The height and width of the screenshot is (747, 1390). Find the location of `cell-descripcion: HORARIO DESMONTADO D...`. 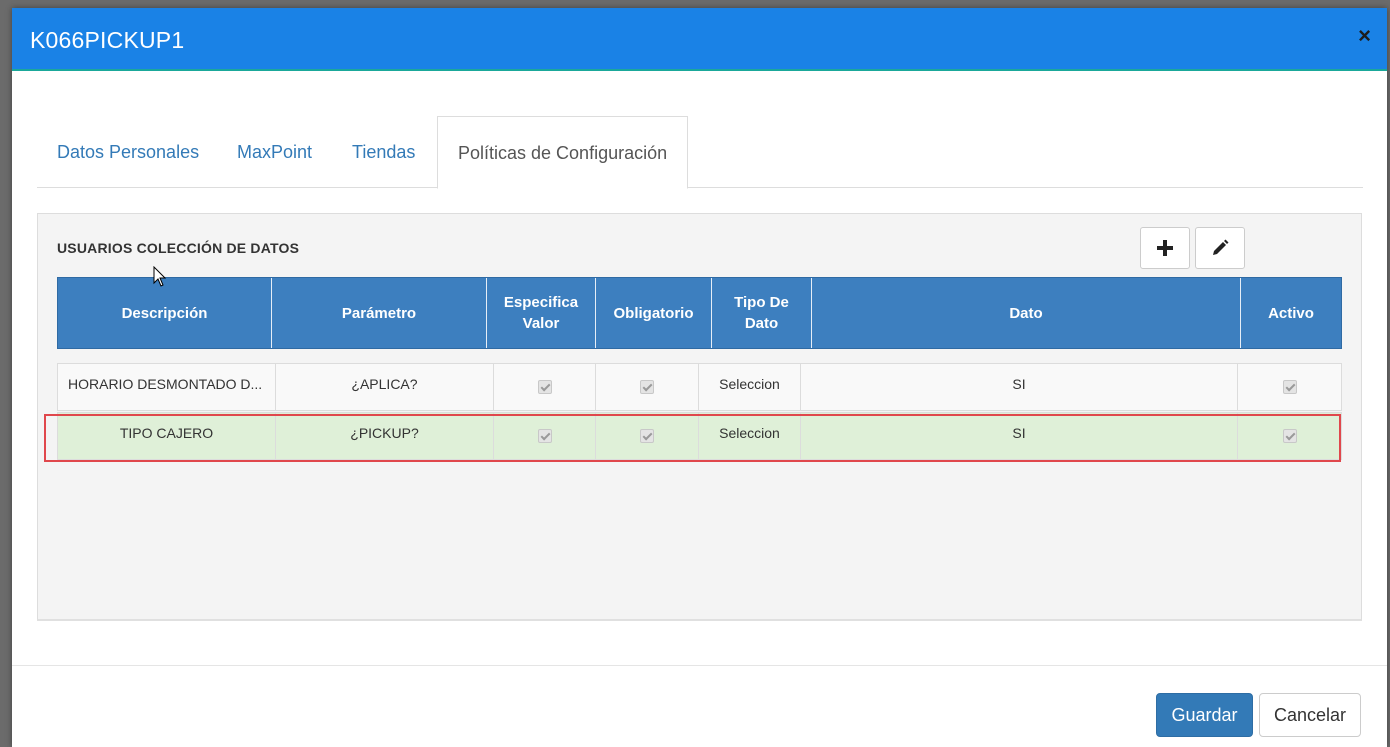

cell-descripcion: HORARIO DESMONTADO D... is located at coordinates (166, 387).